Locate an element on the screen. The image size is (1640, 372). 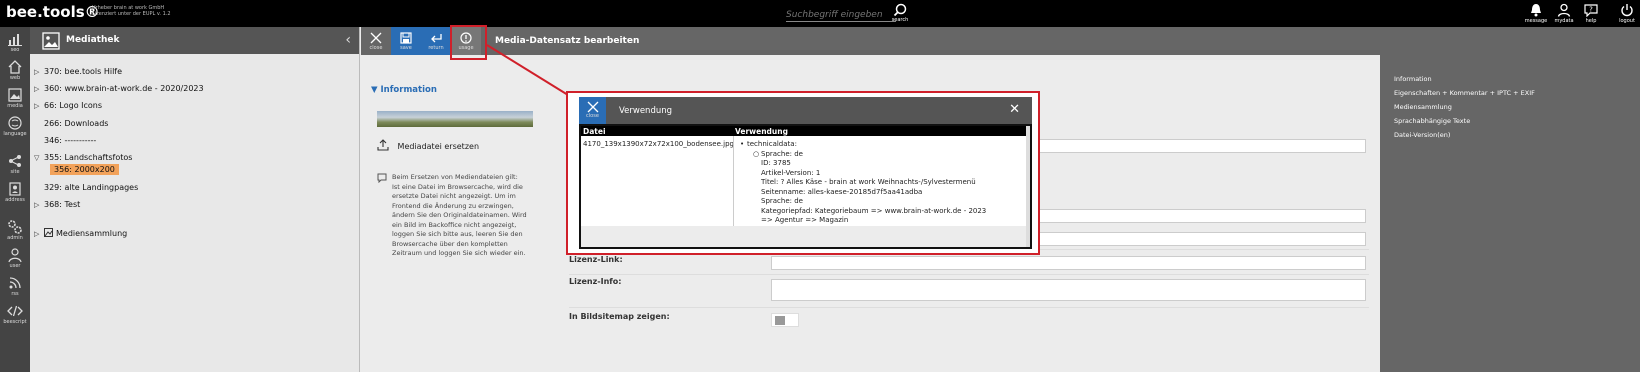
tree-item-label: Mediensammlung is located at coordinates (92, 233).